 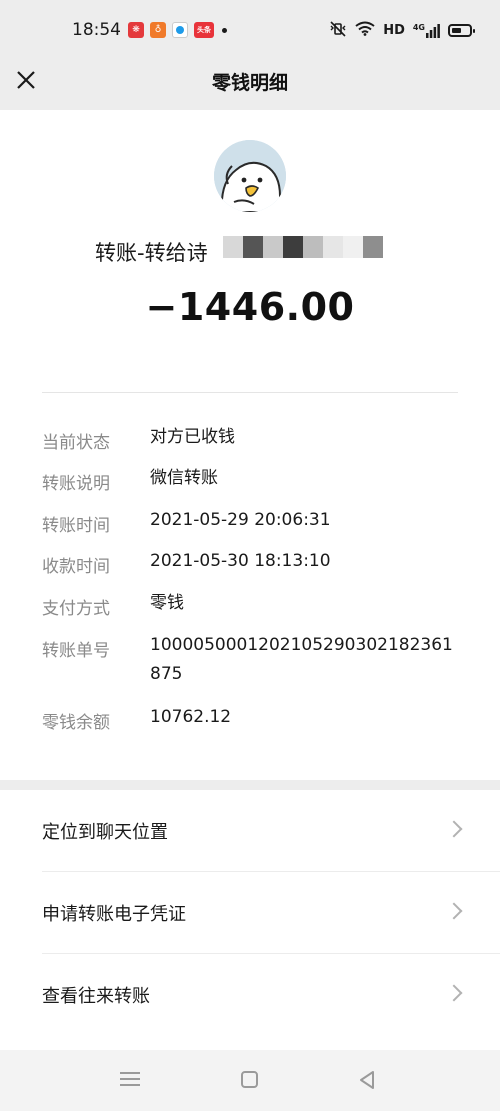 What do you see at coordinates (250, 995) in the screenshot?
I see `view-transfers-button: 查看往来转账` at bounding box center [250, 995].